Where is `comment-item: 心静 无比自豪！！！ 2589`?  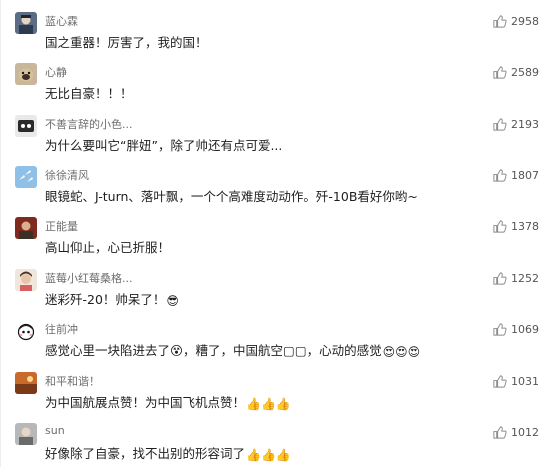
comment-item: 心静 无比自豪！！！ 2589 is located at coordinates (275, 89).